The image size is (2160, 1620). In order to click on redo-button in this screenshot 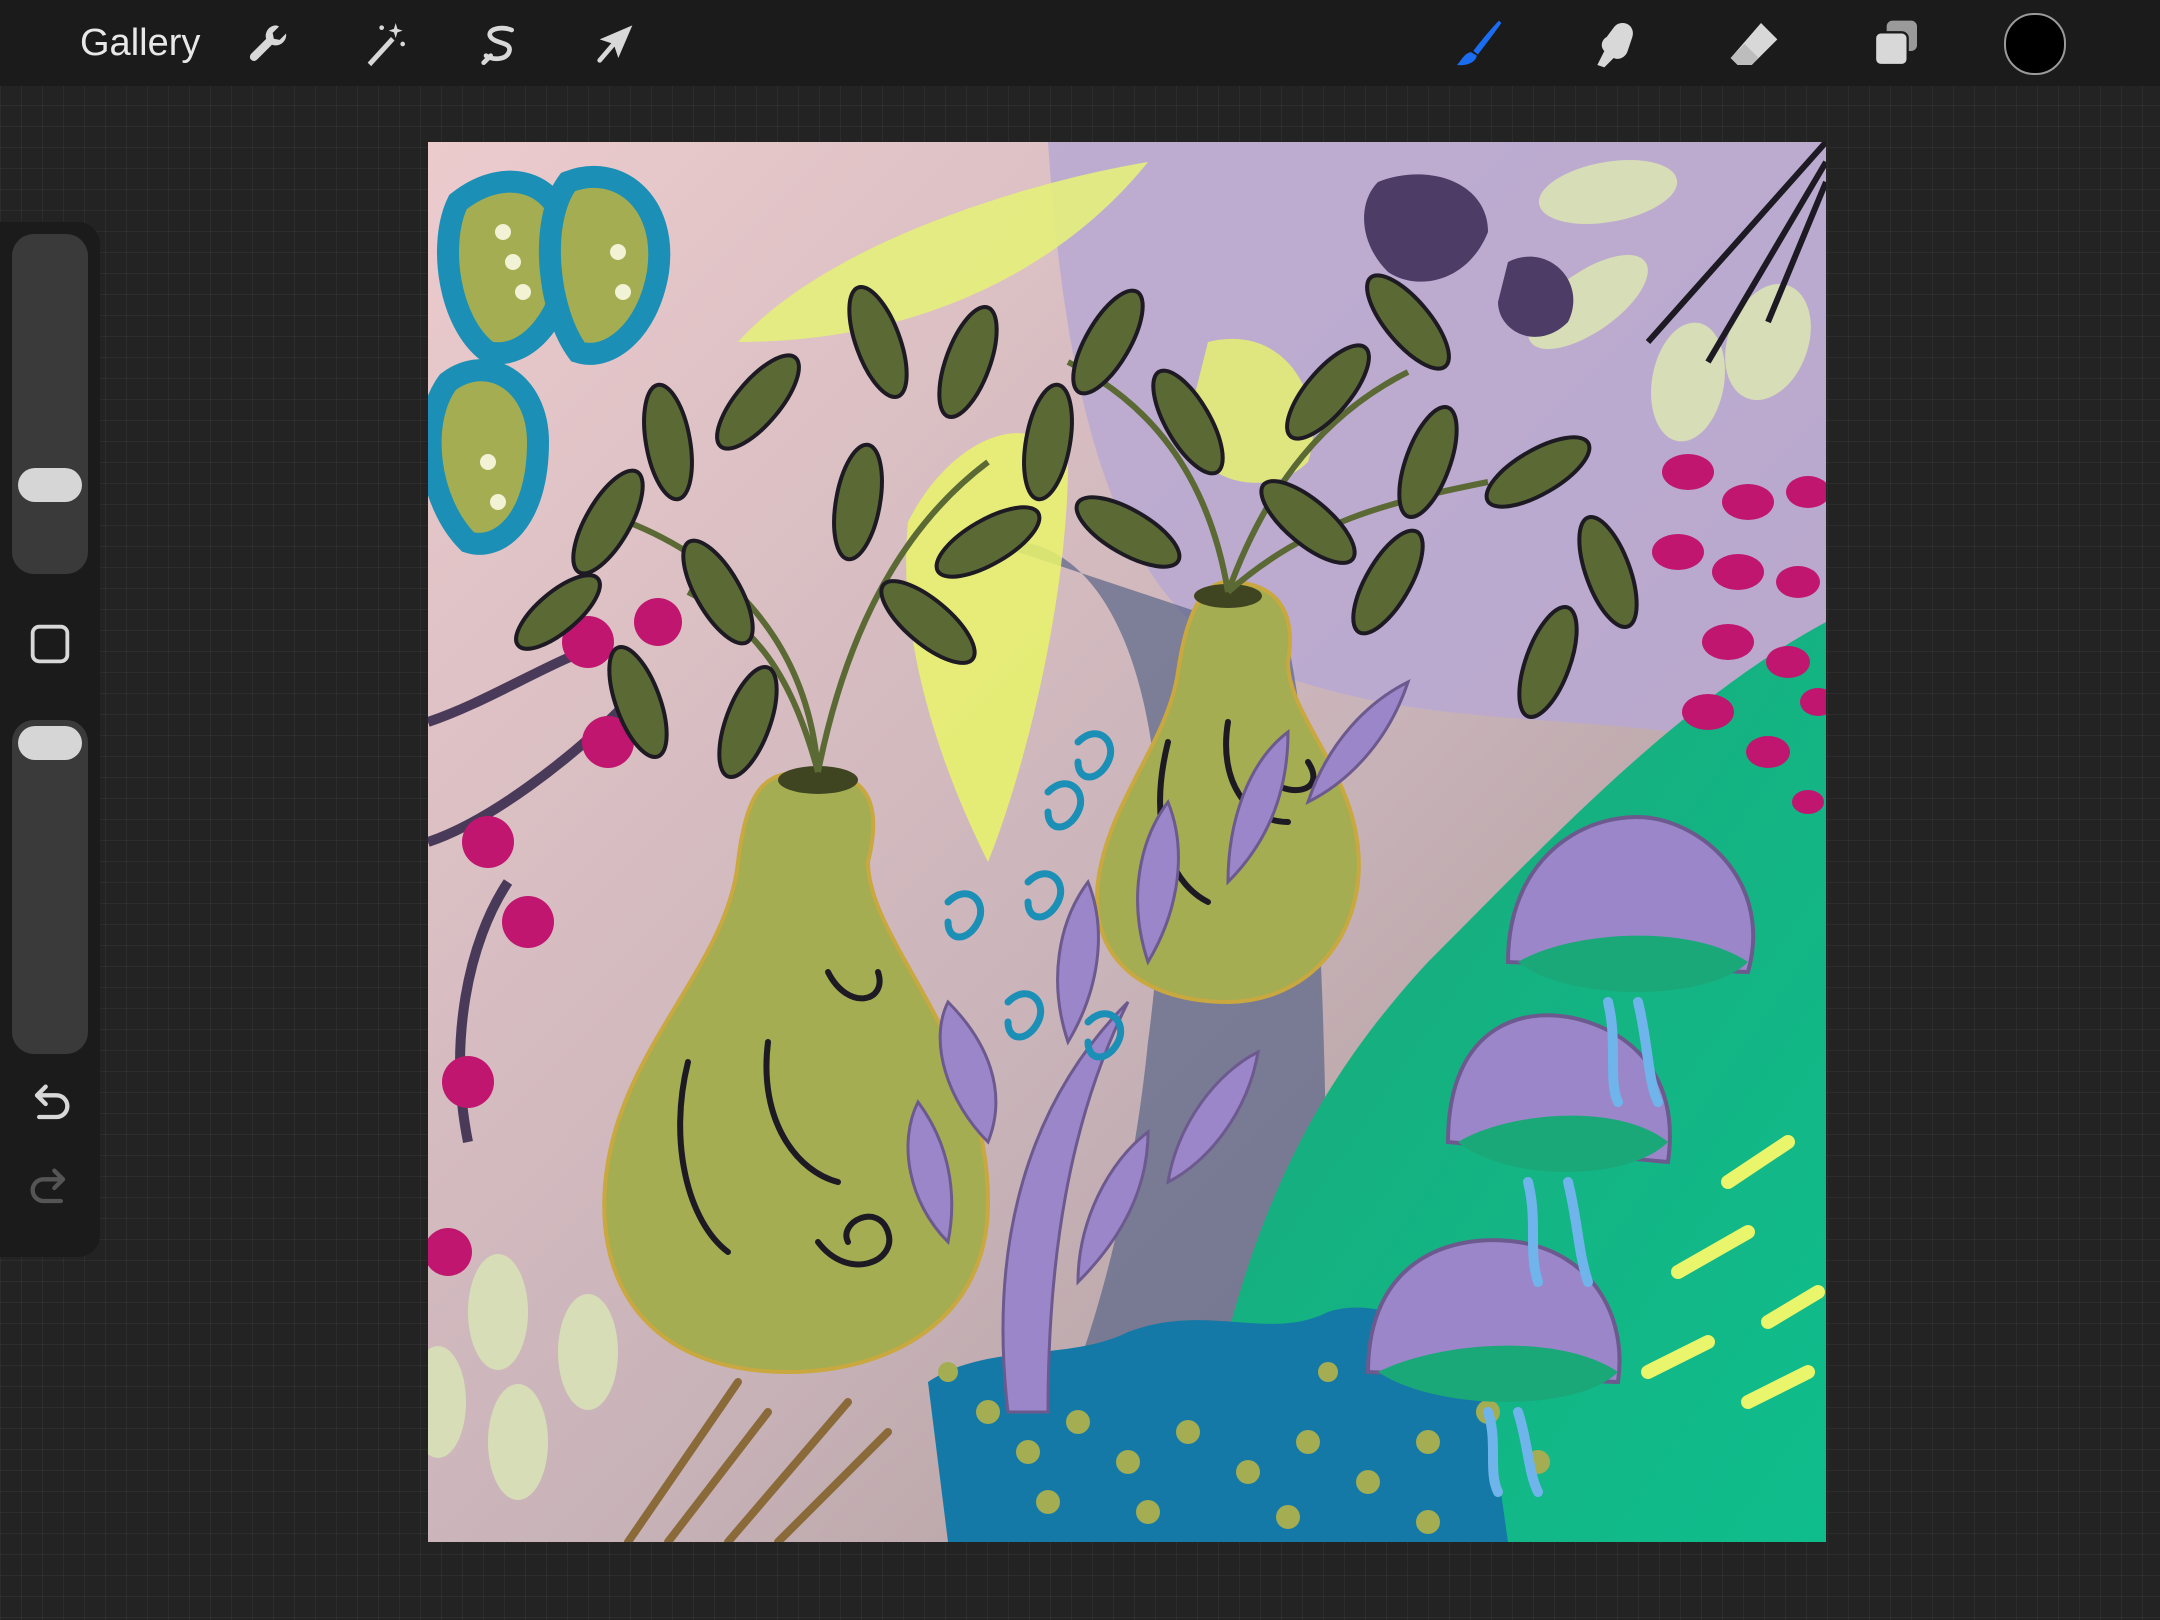, I will do `click(50, 1188)`.